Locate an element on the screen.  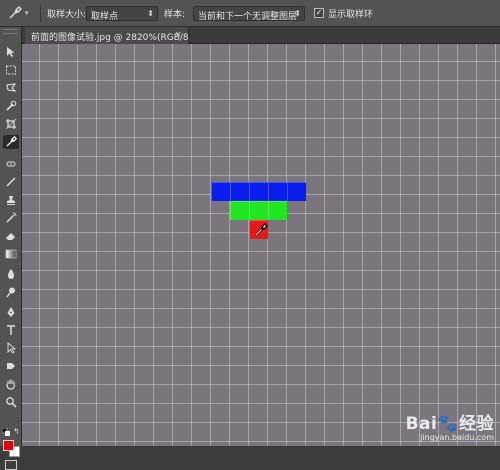
clone-stamp-icon is located at coordinates (11, 200).